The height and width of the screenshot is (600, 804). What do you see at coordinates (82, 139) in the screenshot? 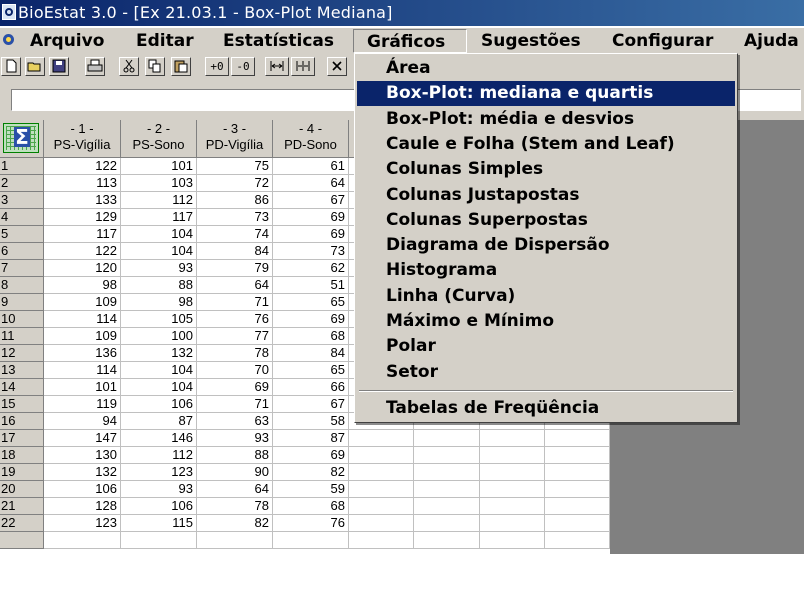
I see `column-header: - 1 - PS-Vigília` at bounding box center [82, 139].